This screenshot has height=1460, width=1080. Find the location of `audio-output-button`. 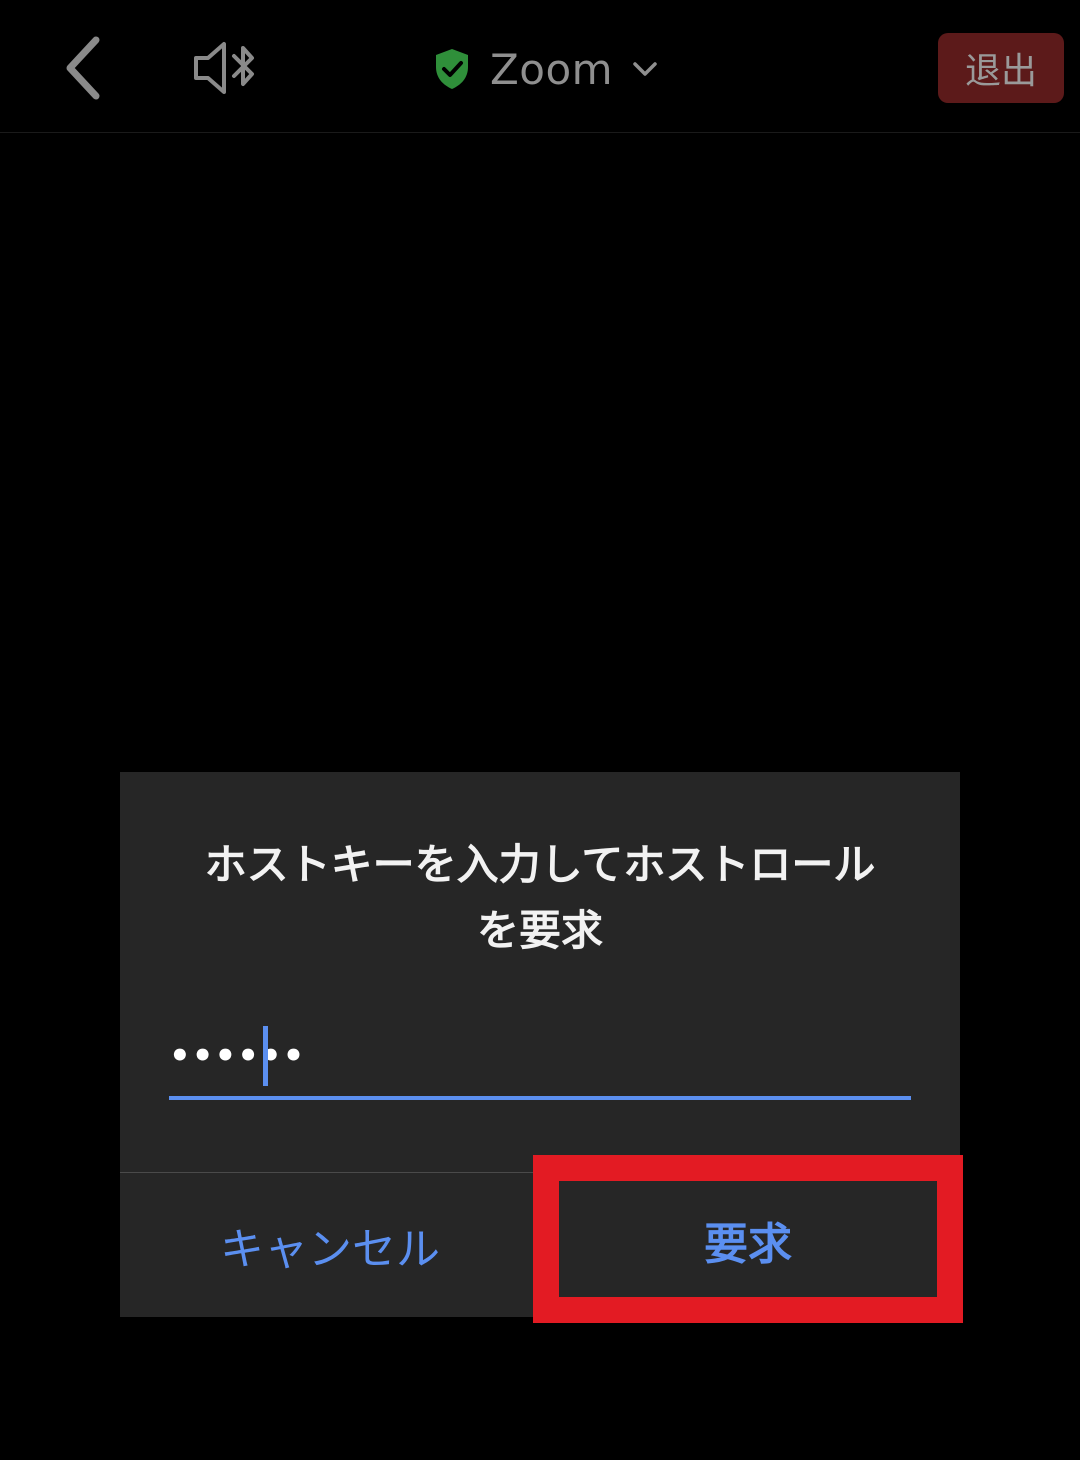

audio-output-button is located at coordinates (228, 68).